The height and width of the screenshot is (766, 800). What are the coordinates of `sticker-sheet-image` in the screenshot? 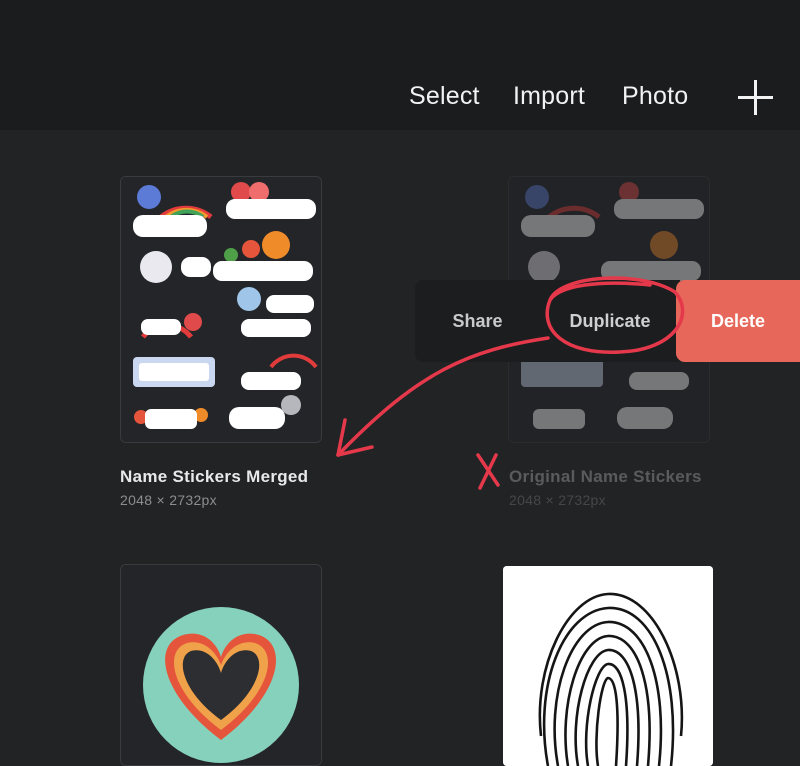 It's located at (221, 309).